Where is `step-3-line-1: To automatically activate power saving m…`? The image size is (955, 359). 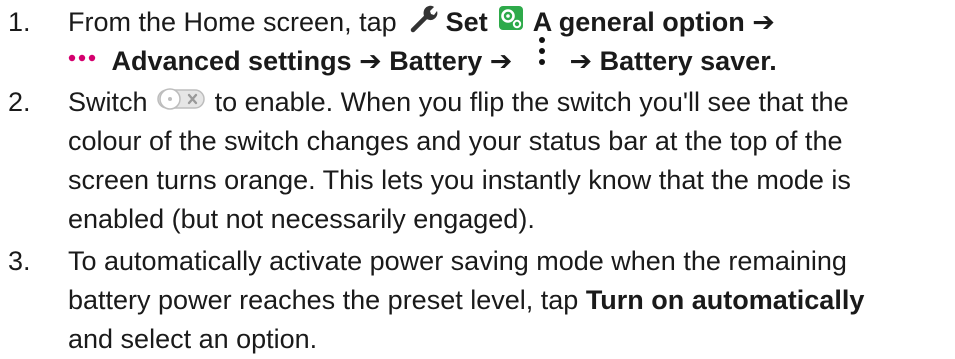 step-3-line-1: To automatically activate power saving m… is located at coordinates (457, 261).